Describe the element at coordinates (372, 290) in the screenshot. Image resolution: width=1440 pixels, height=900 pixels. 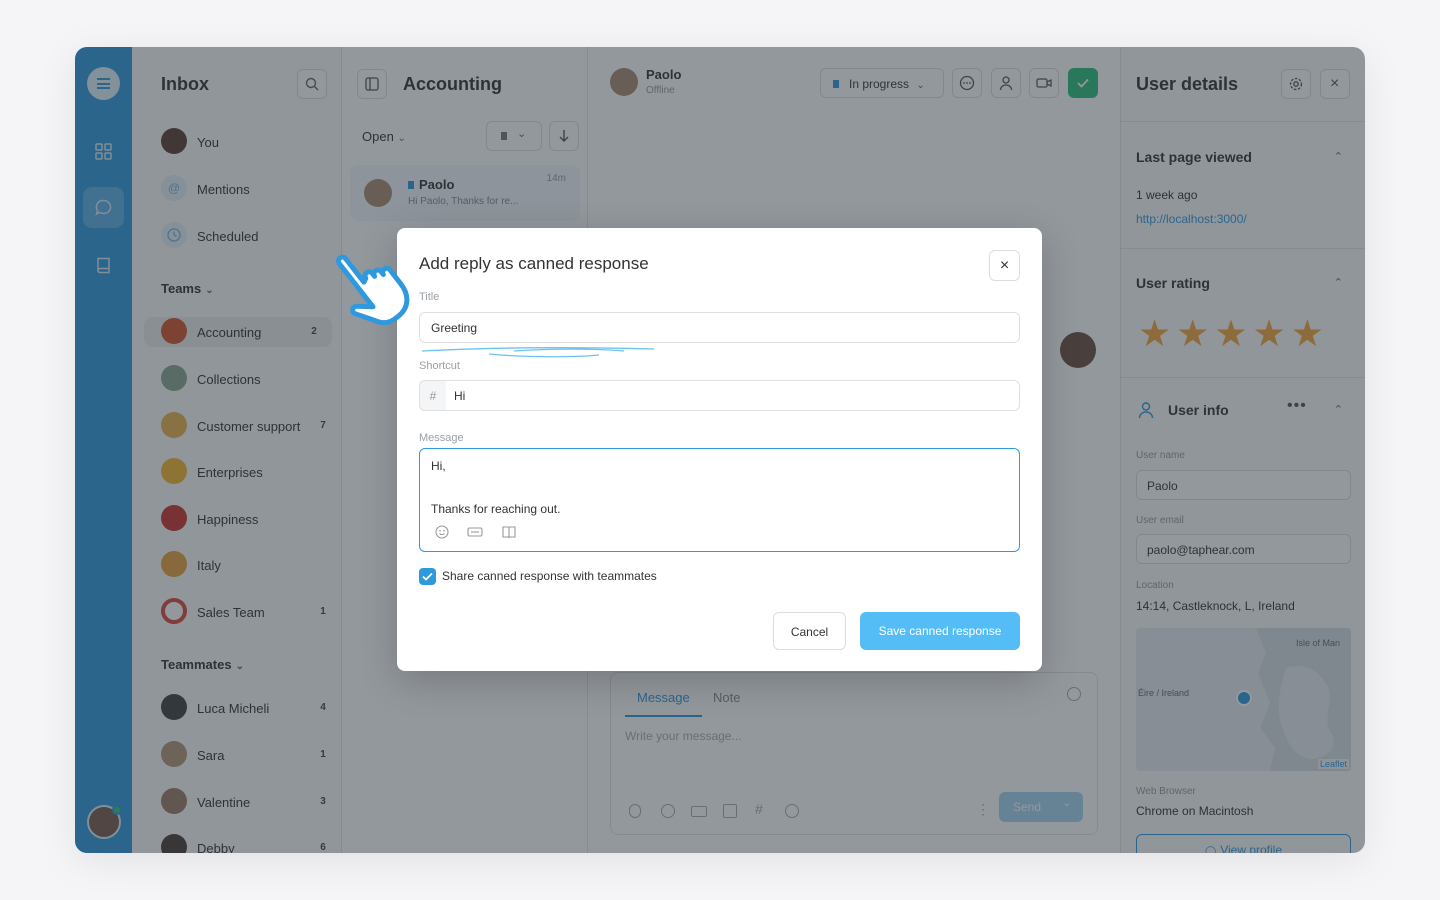
I see `hand-pointer-icon` at that location.